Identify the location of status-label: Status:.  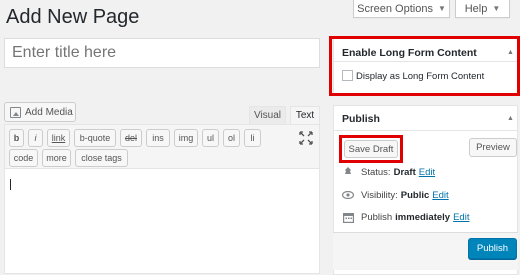
(376, 172).